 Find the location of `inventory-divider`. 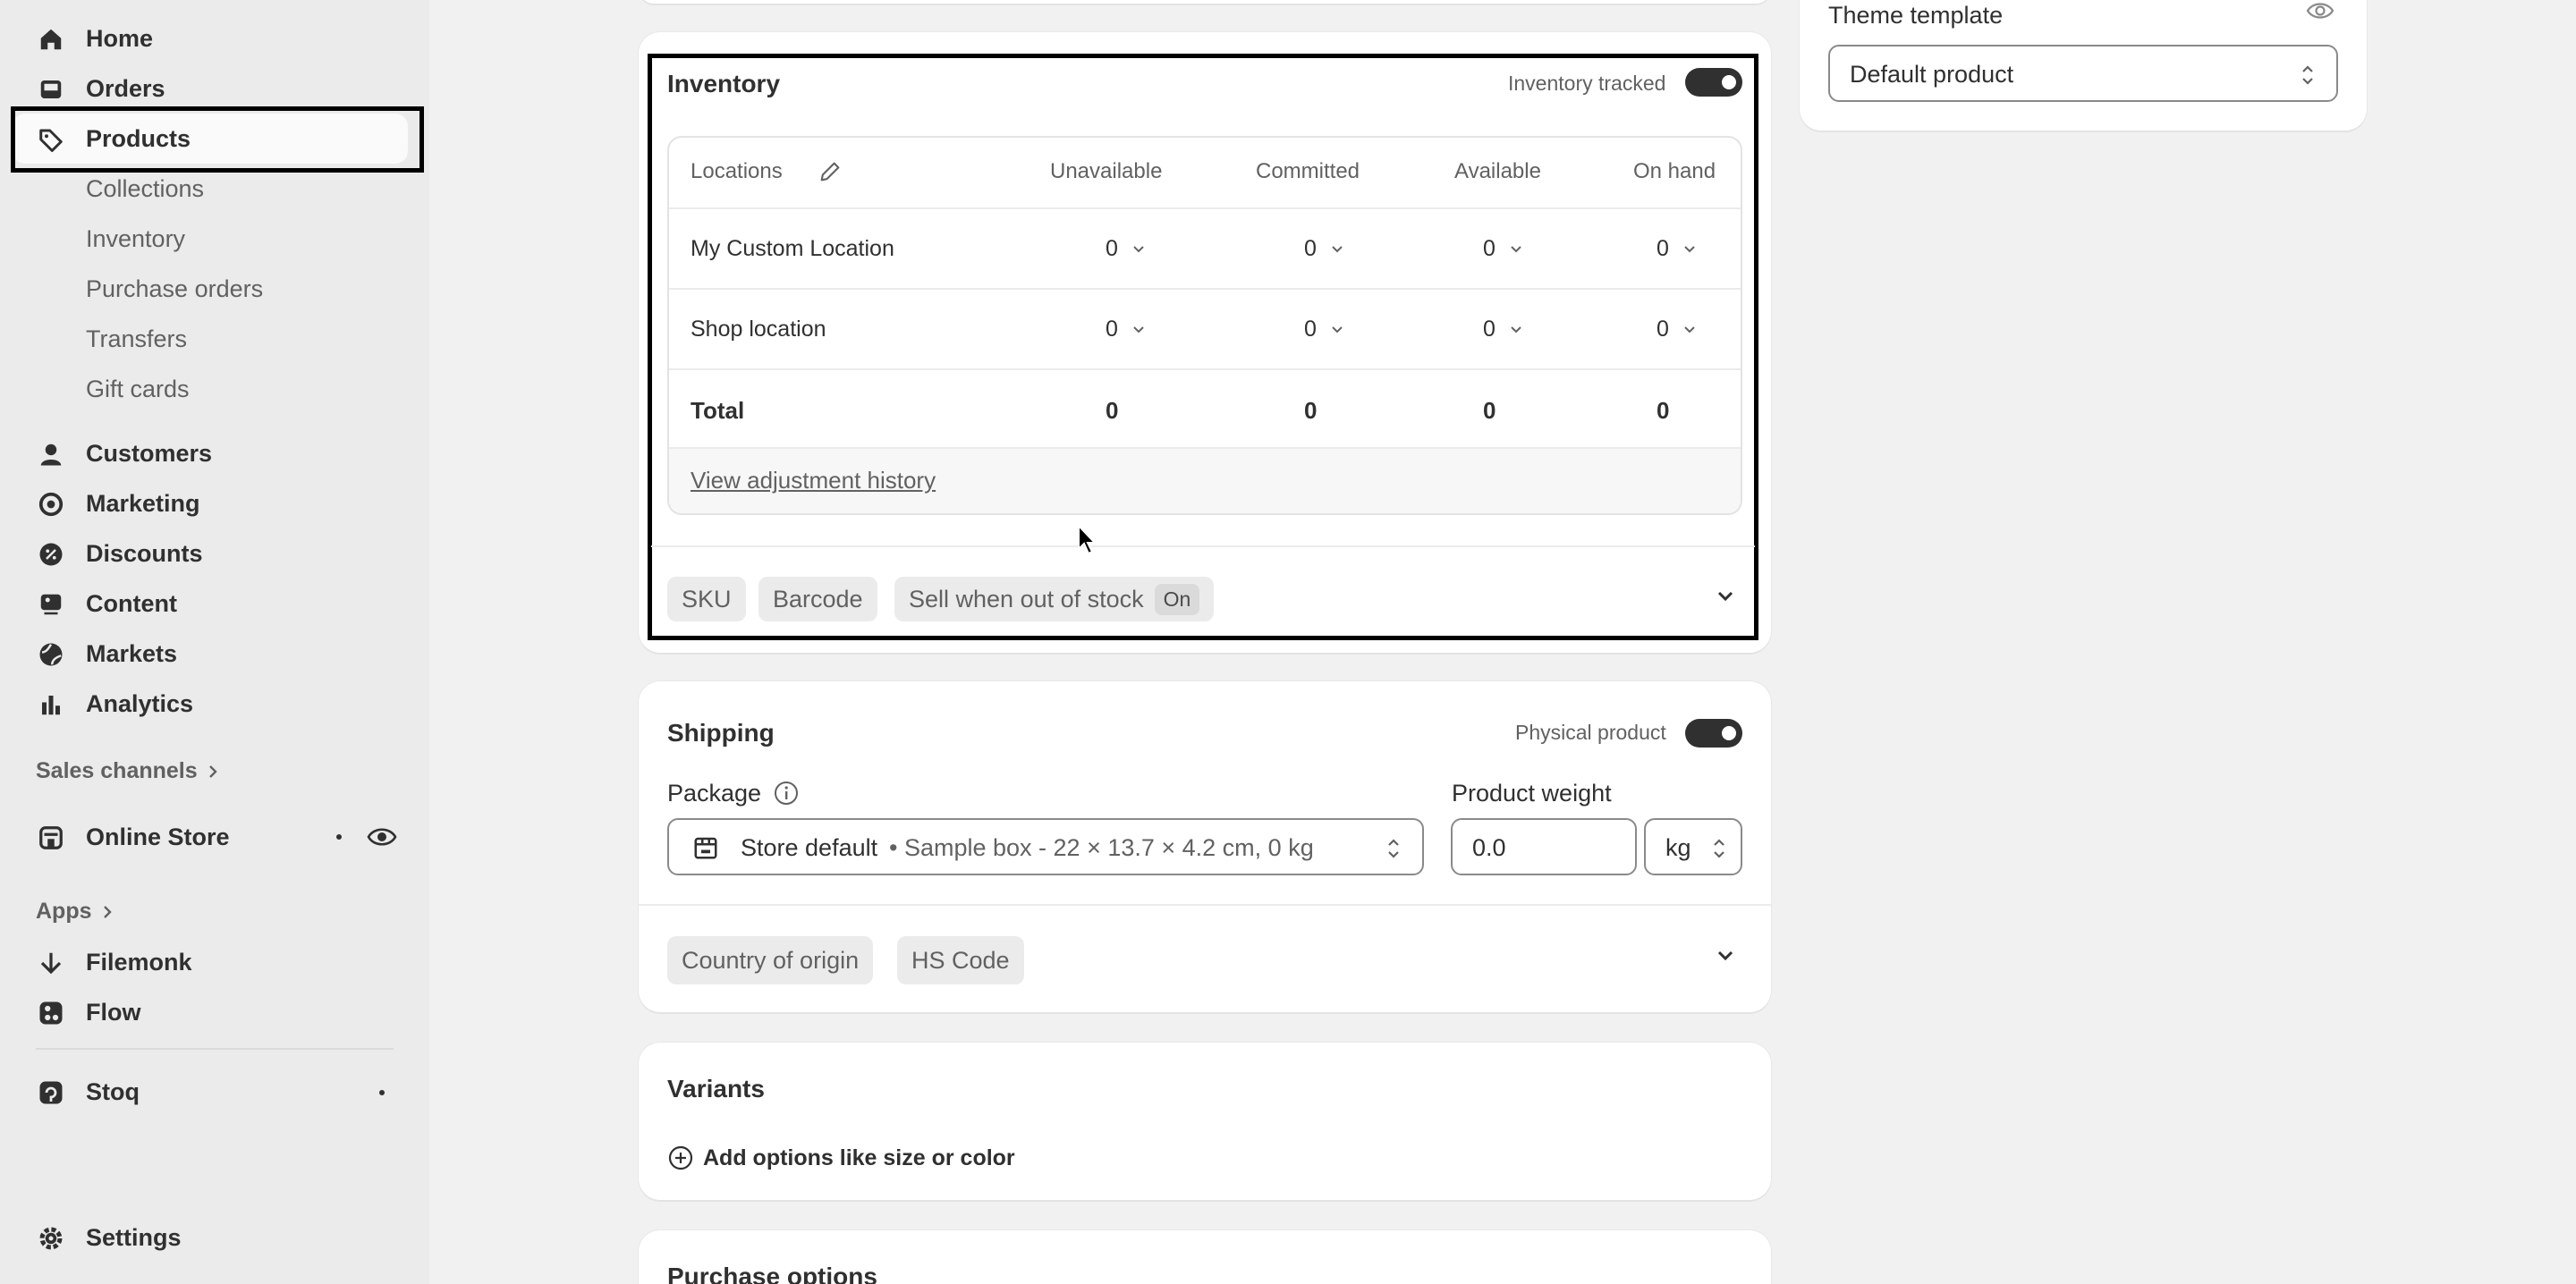

inventory-divider is located at coordinates (1203, 546).